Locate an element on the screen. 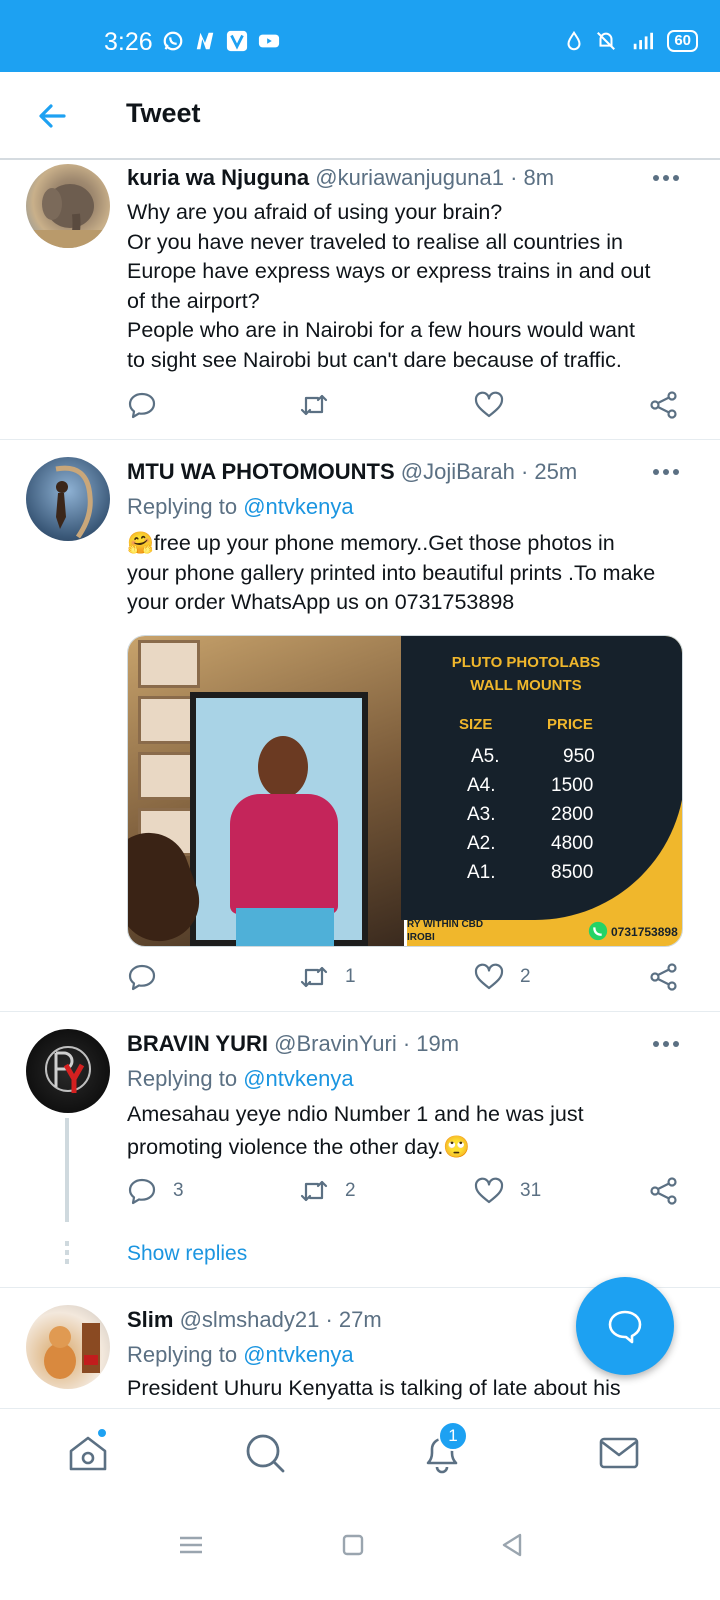 Image resolution: width=720 pixels, height=1600 pixels. data-saver-icon is located at coordinates (574, 40).